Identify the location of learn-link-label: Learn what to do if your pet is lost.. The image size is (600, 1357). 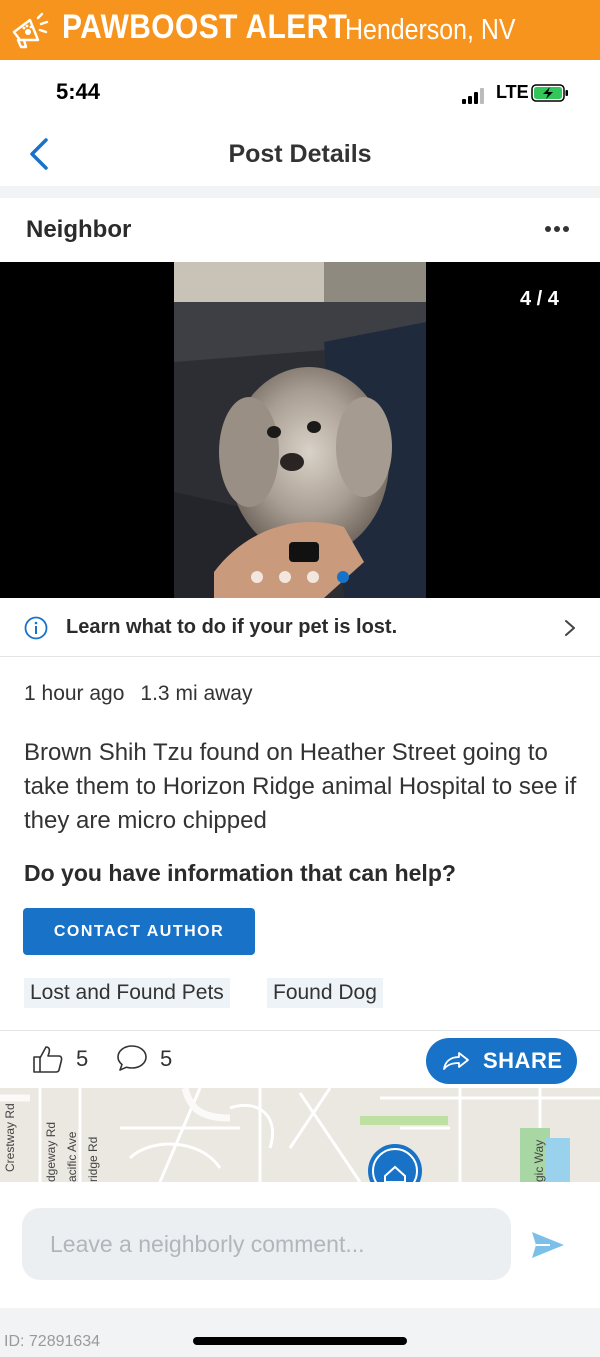
(232, 627).